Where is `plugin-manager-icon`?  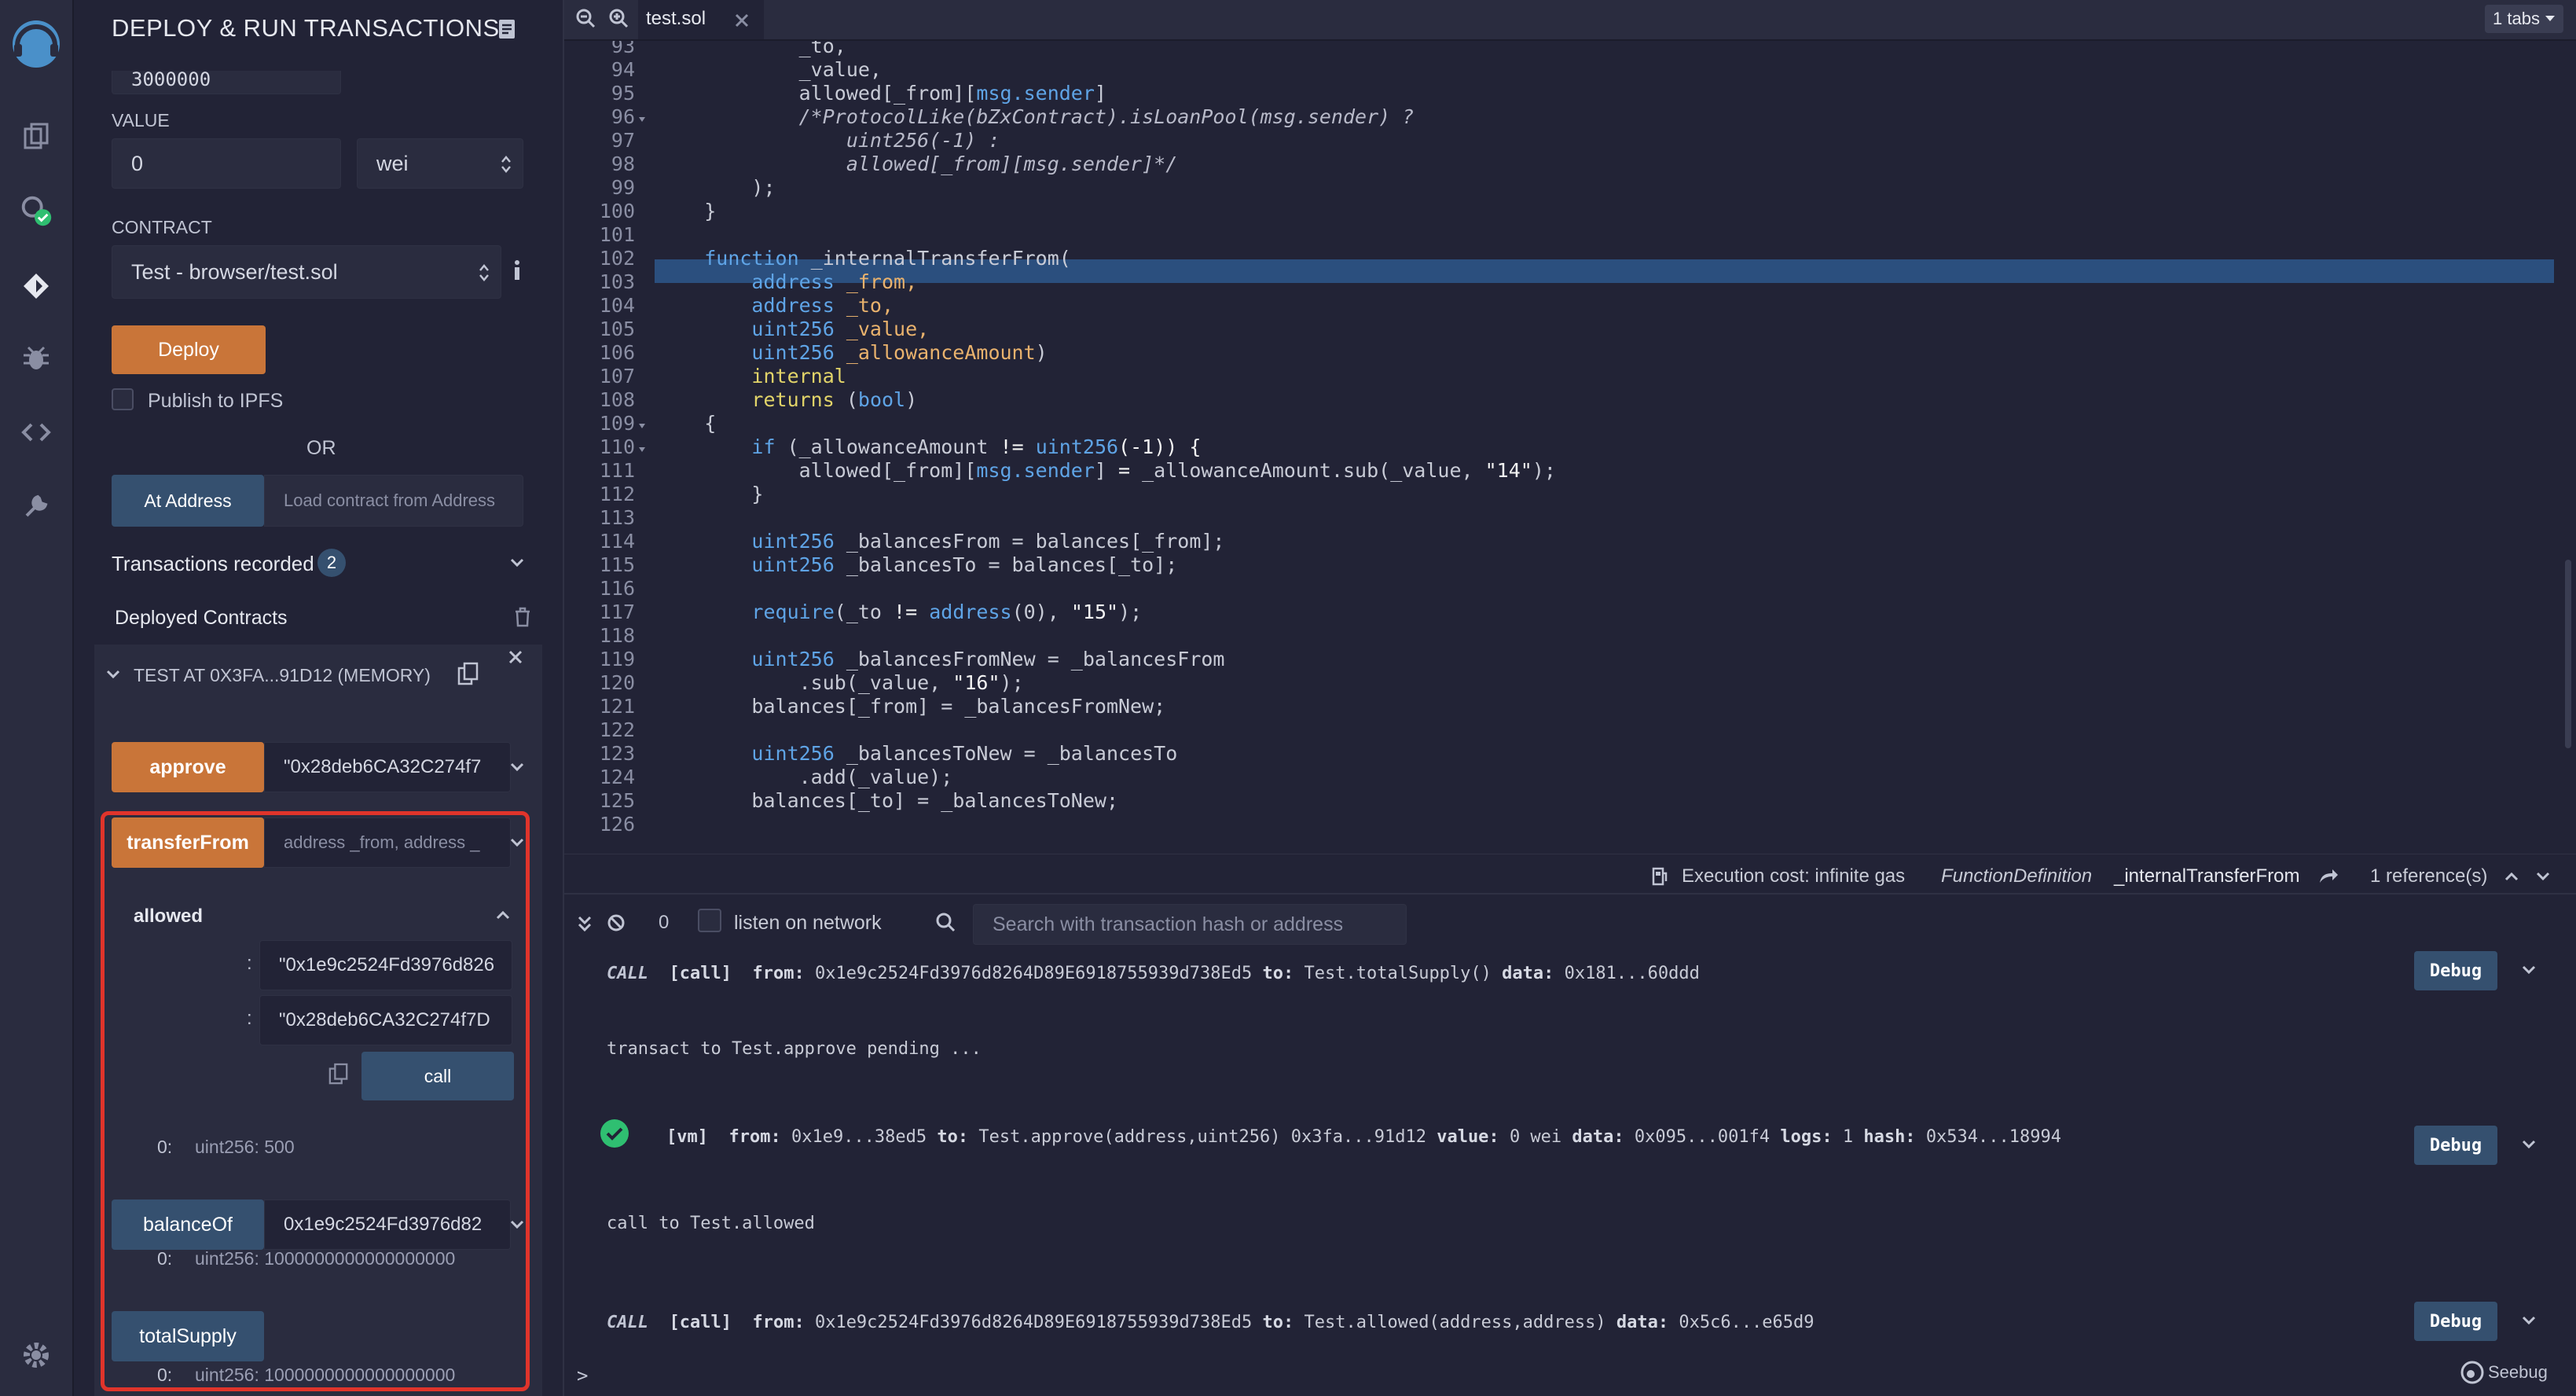
plugin-manager-icon is located at coordinates (36, 506).